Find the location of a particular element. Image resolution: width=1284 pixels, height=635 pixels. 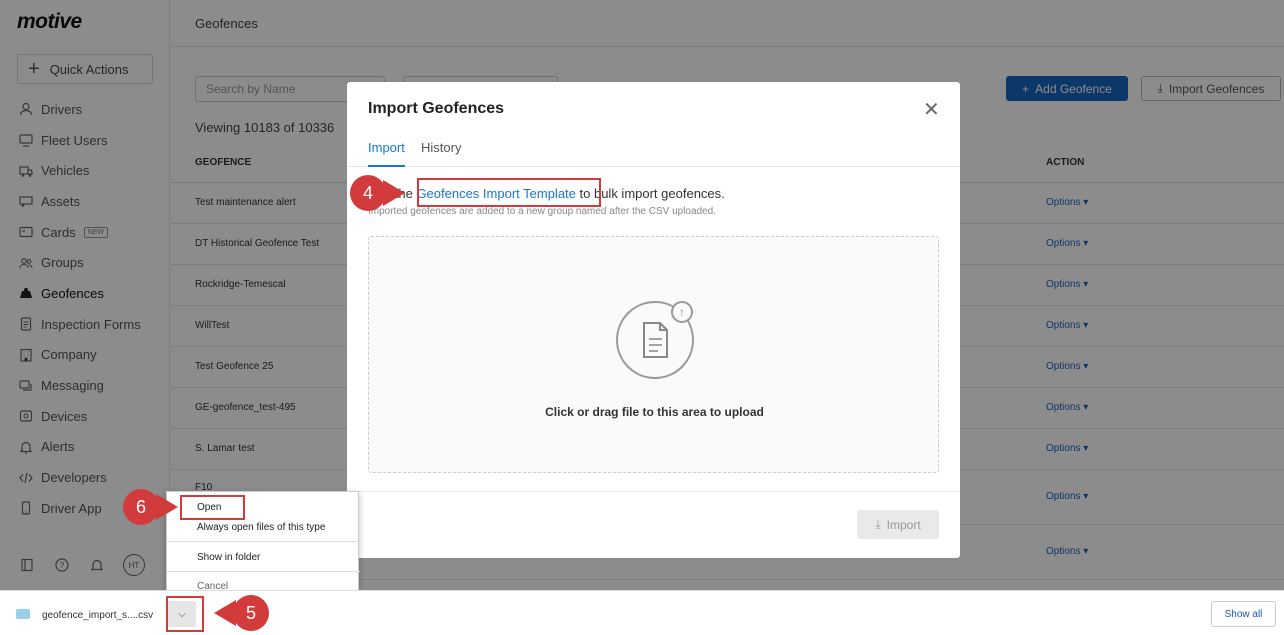

menu-item-show-in-folder: Show in folder is located at coordinates (228, 557).